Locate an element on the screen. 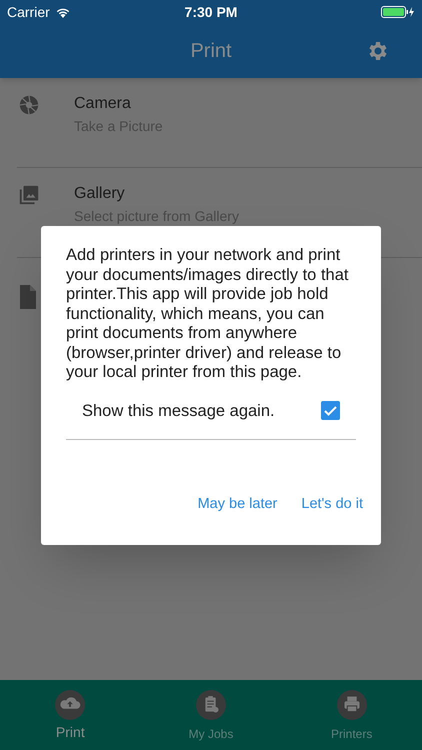 Image resolution: width=422 pixels, height=750 pixels. battery-icon is located at coordinates (398, 12).